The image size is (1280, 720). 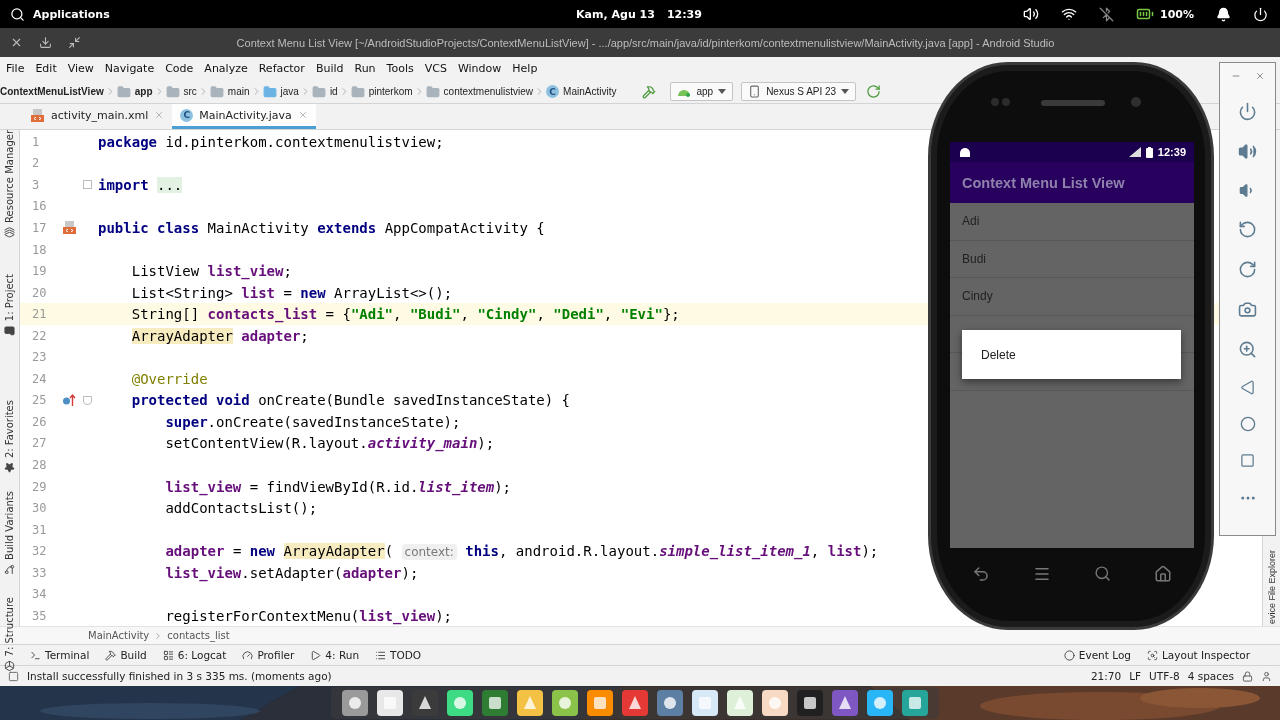 What do you see at coordinates (9, 533) in the screenshot?
I see `tool-window-tab: Build Variants` at bounding box center [9, 533].